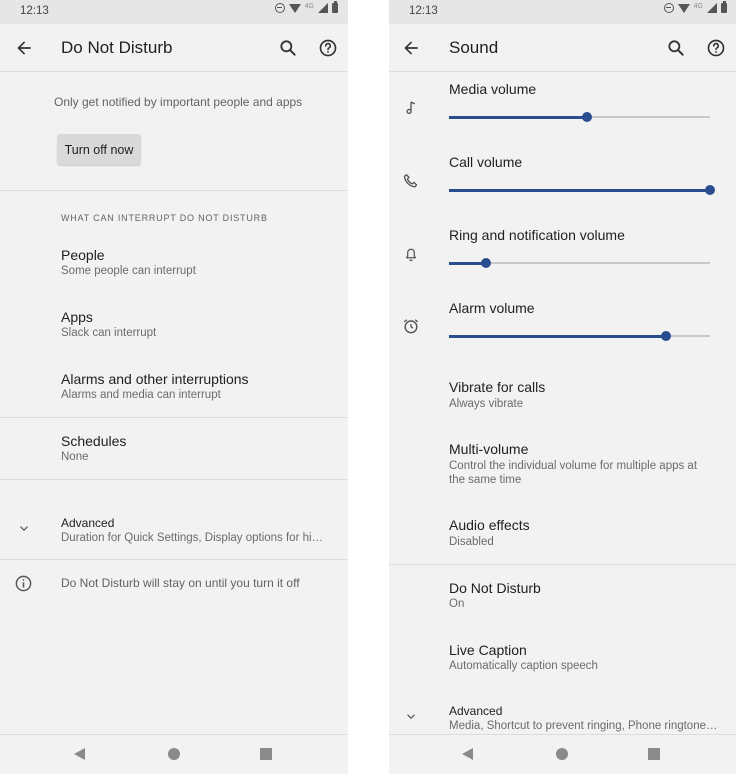  Describe the element at coordinates (23, 583) in the screenshot. I see `info-icon` at that location.